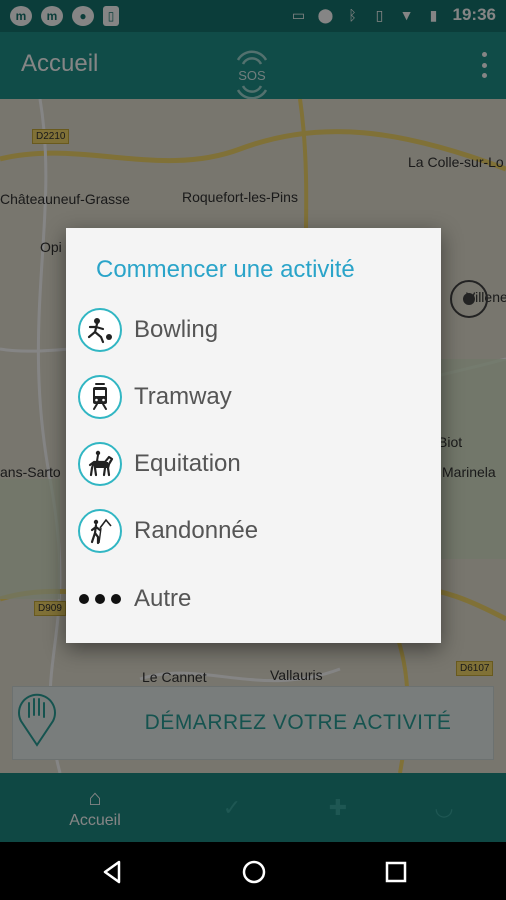 This screenshot has width=506, height=900. I want to click on system-navigation-bar, so click(253, 871).